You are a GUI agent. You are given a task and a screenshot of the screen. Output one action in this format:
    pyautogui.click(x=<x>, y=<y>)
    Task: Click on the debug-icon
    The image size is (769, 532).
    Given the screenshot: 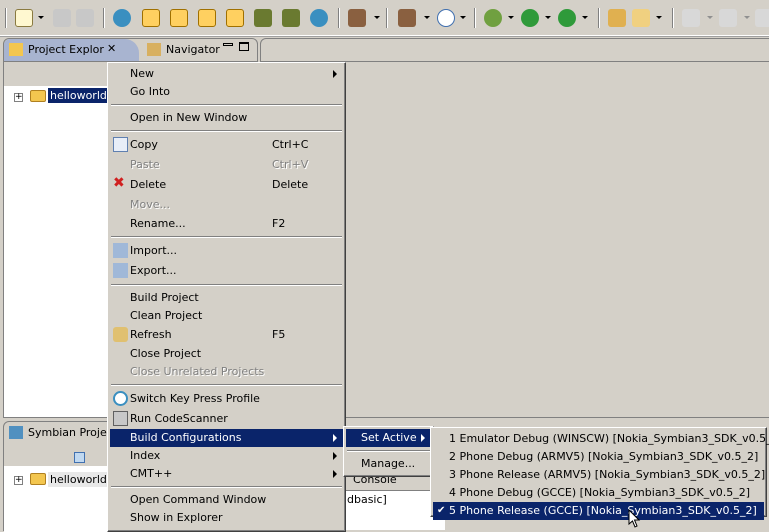 What is the action you would take?
    pyautogui.click(x=493, y=18)
    